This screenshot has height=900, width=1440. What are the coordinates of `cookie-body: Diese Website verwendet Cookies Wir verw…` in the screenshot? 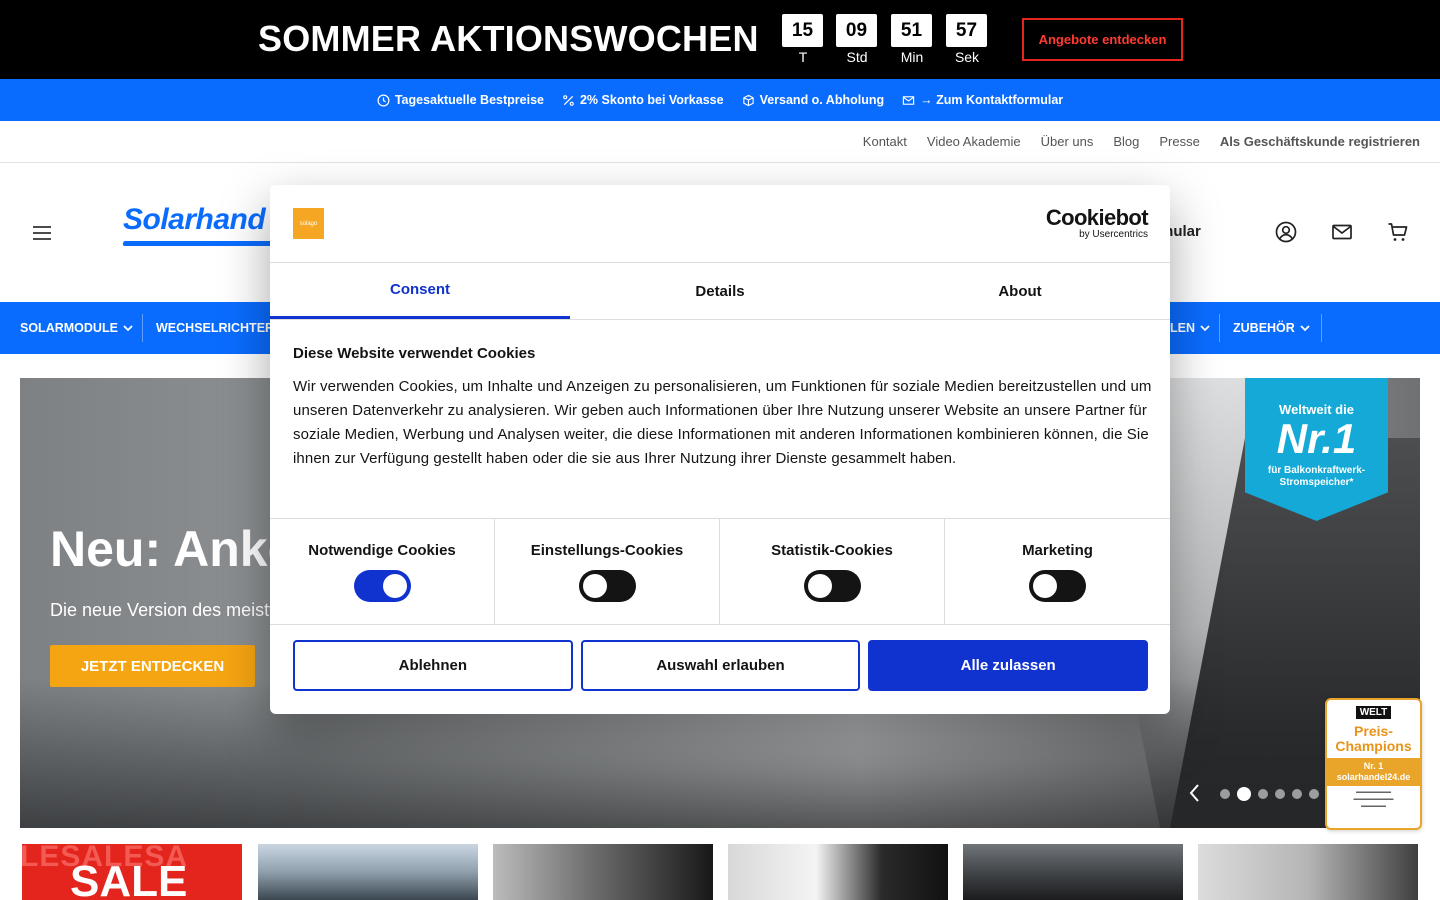 It's located at (723, 408).